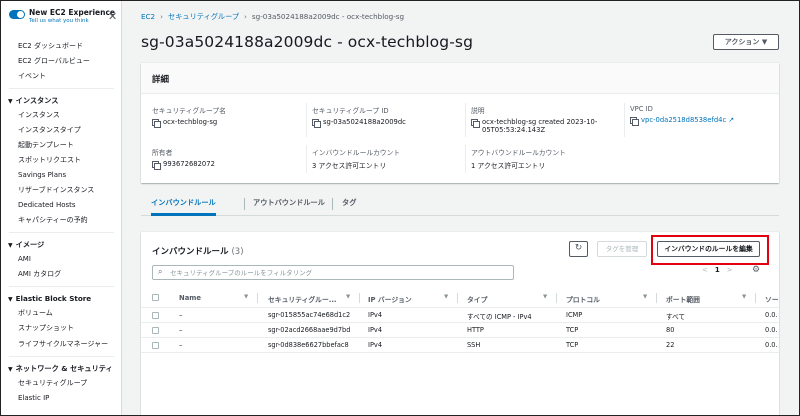 This screenshot has width=800, height=416. Describe the element at coordinates (518, 153) in the screenshot. I see `field-label: アウトバウンドルールカウント` at that location.